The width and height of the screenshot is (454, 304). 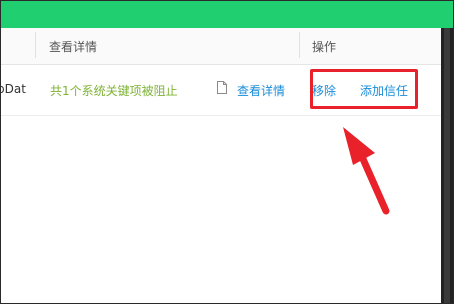 What do you see at coordinates (384, 90) in the screenshot?
I see `add-trust-link: 添加信任` at bounding box center [384, 90].